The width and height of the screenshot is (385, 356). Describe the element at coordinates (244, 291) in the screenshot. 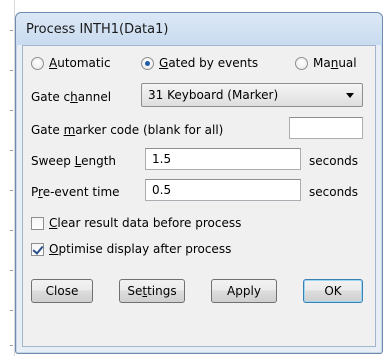

I see `apply-button: Apply` at that location.